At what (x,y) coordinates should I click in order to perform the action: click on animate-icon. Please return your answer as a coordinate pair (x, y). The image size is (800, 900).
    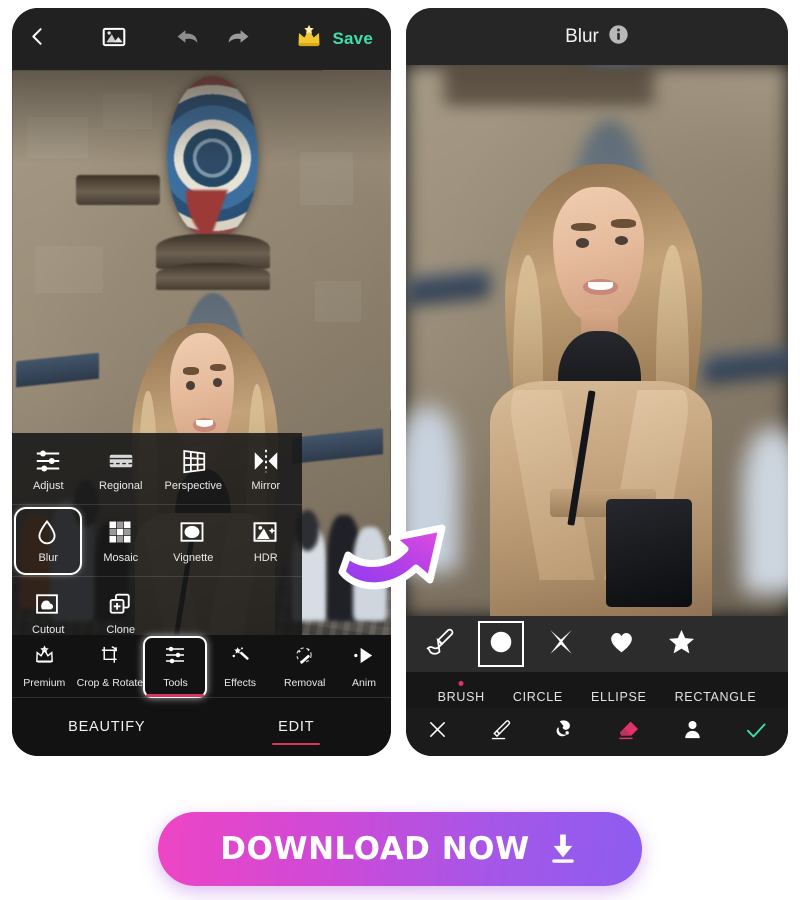
    Looking at the image, I should click on (363, 658).